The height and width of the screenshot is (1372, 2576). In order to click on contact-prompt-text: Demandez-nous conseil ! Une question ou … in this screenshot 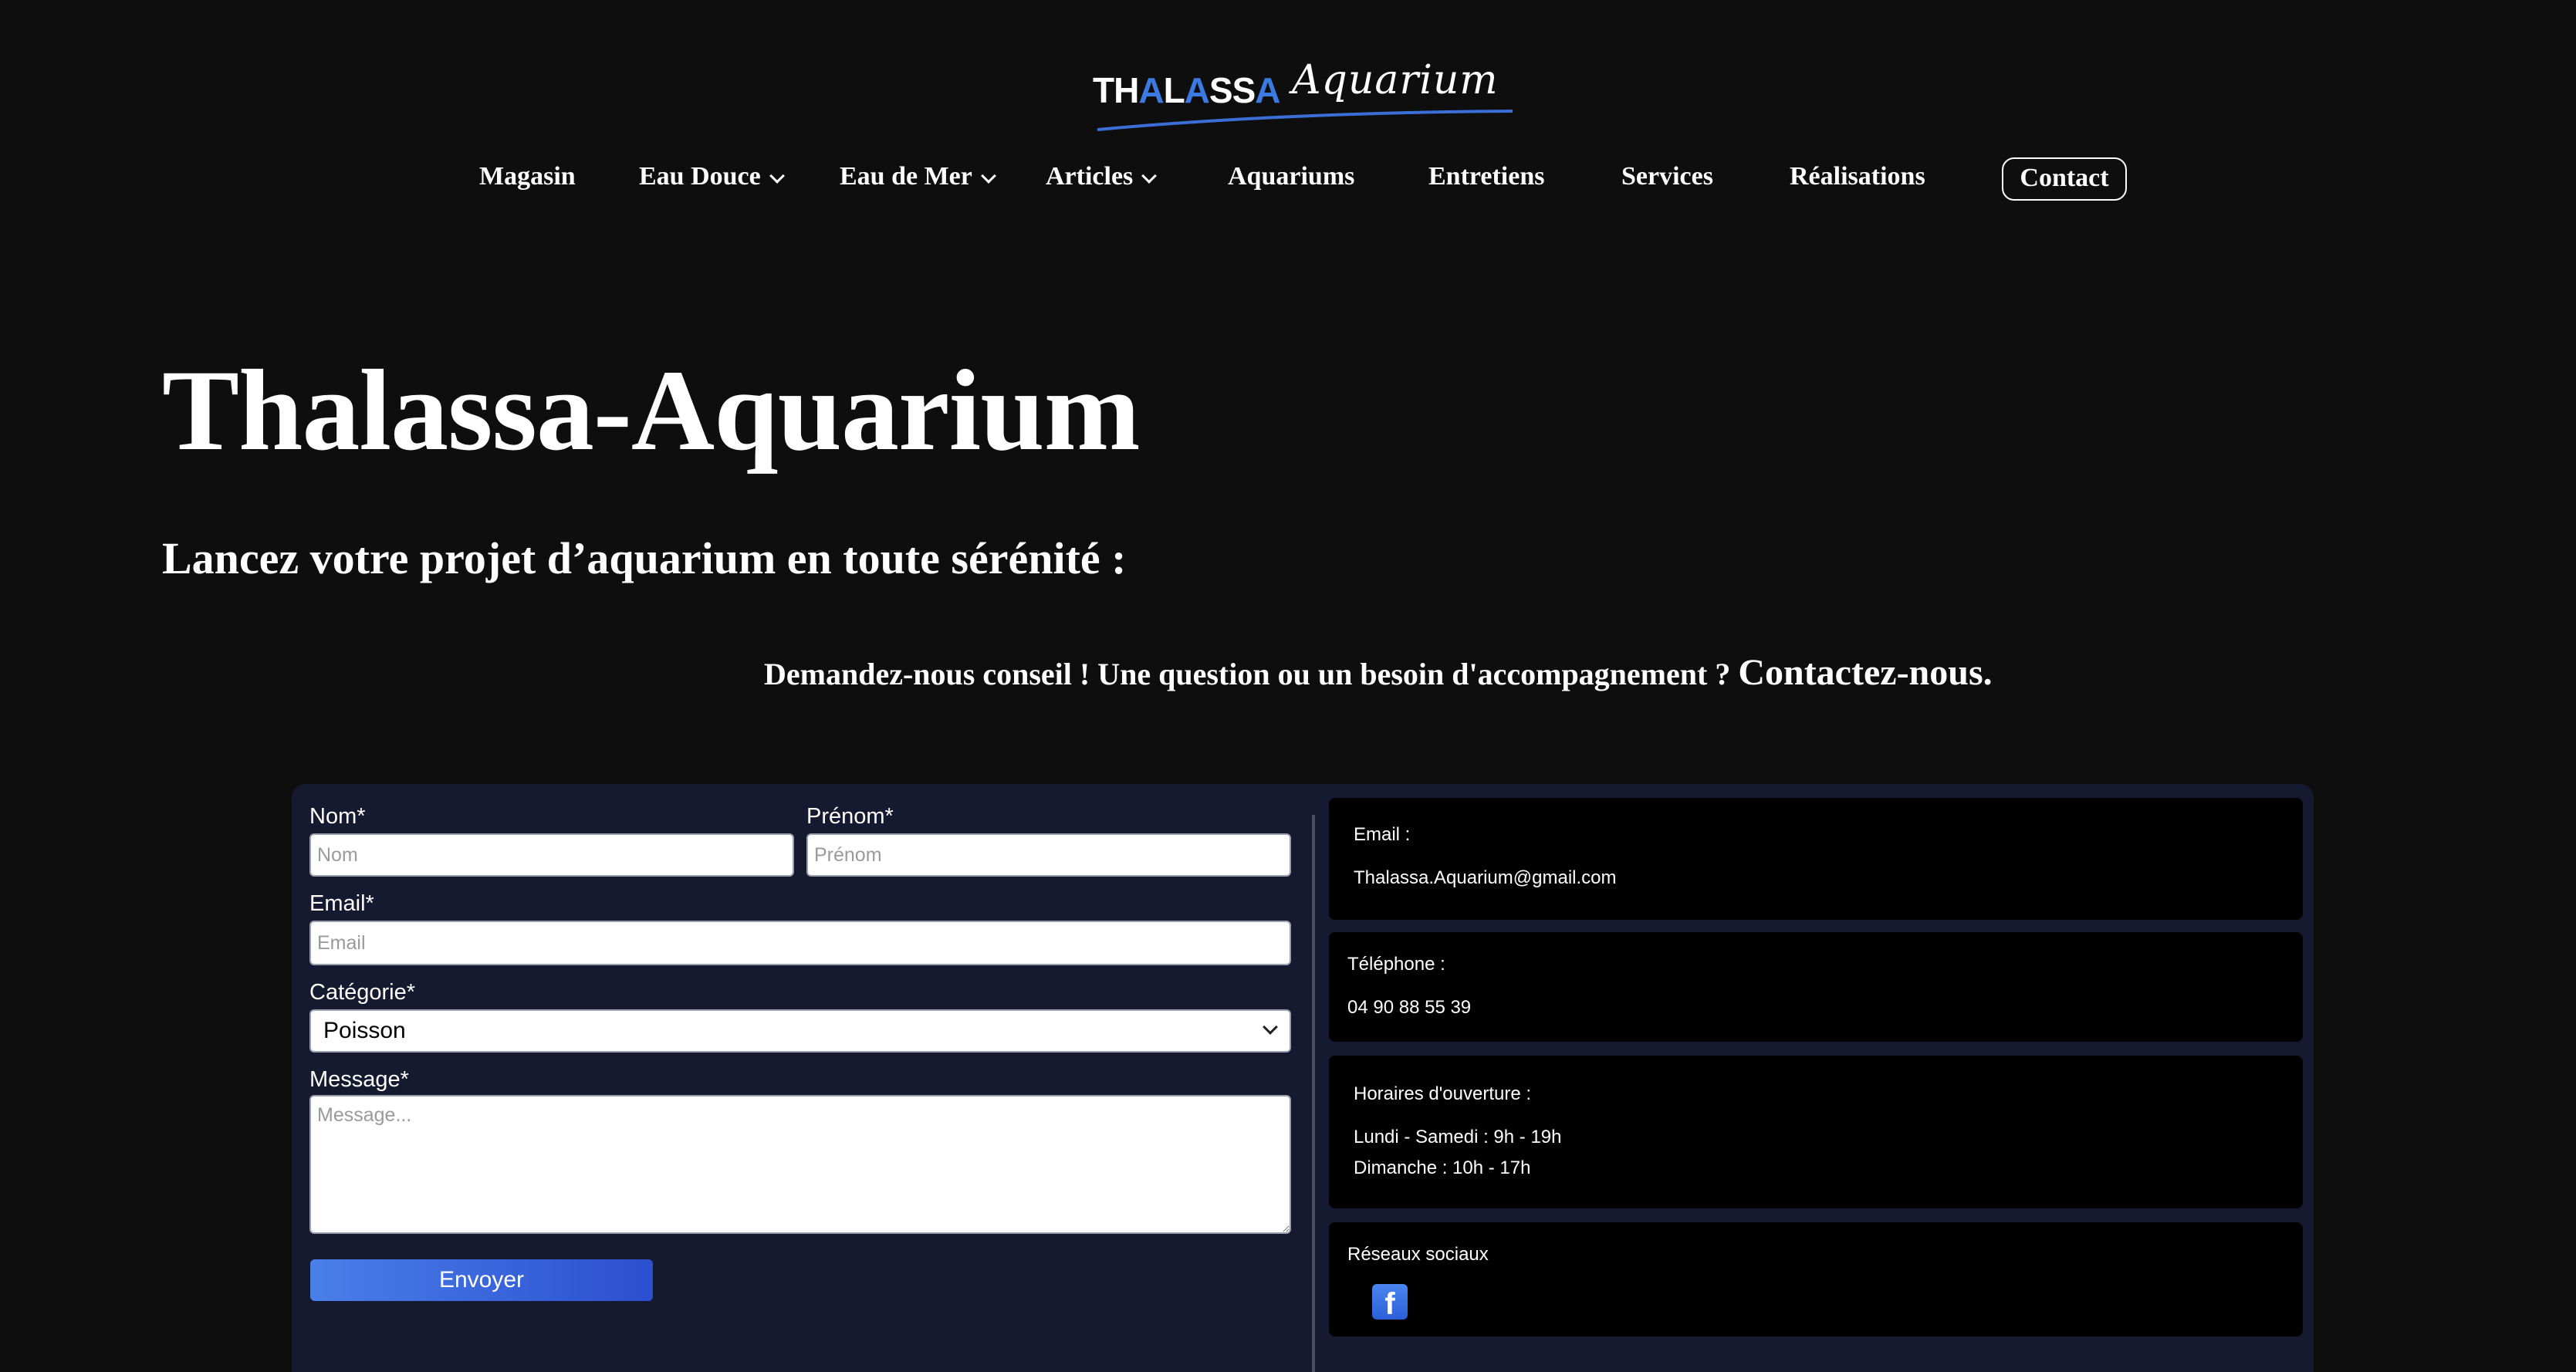, I will do `click(1251, 674)`.